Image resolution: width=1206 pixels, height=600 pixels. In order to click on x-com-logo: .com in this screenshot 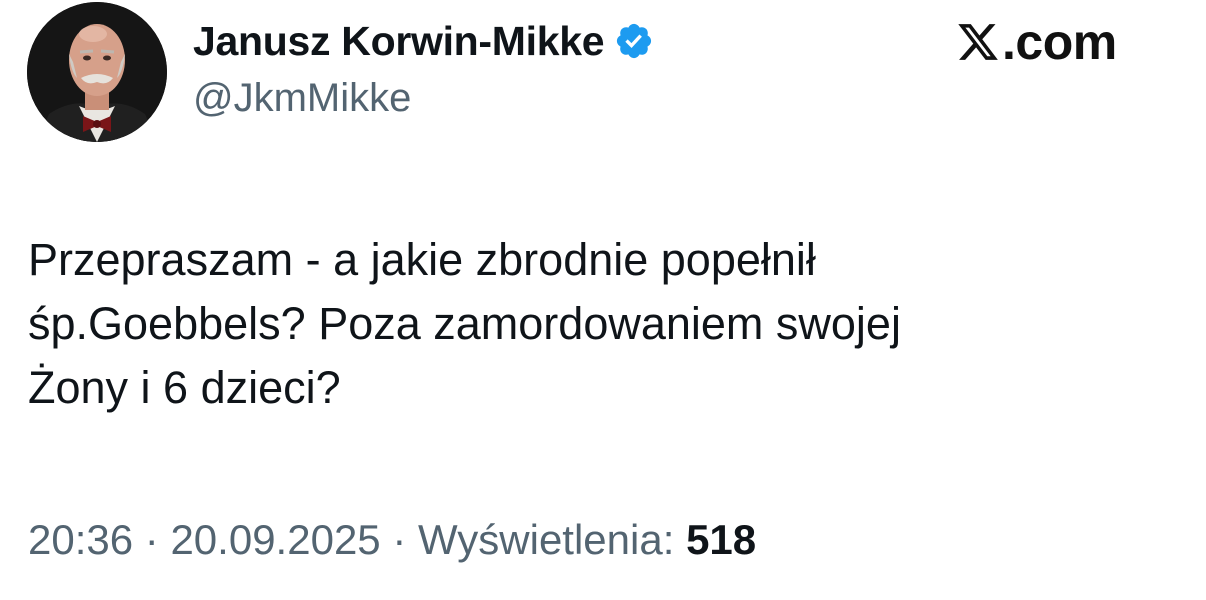, I will do `click(1036, 42)`.